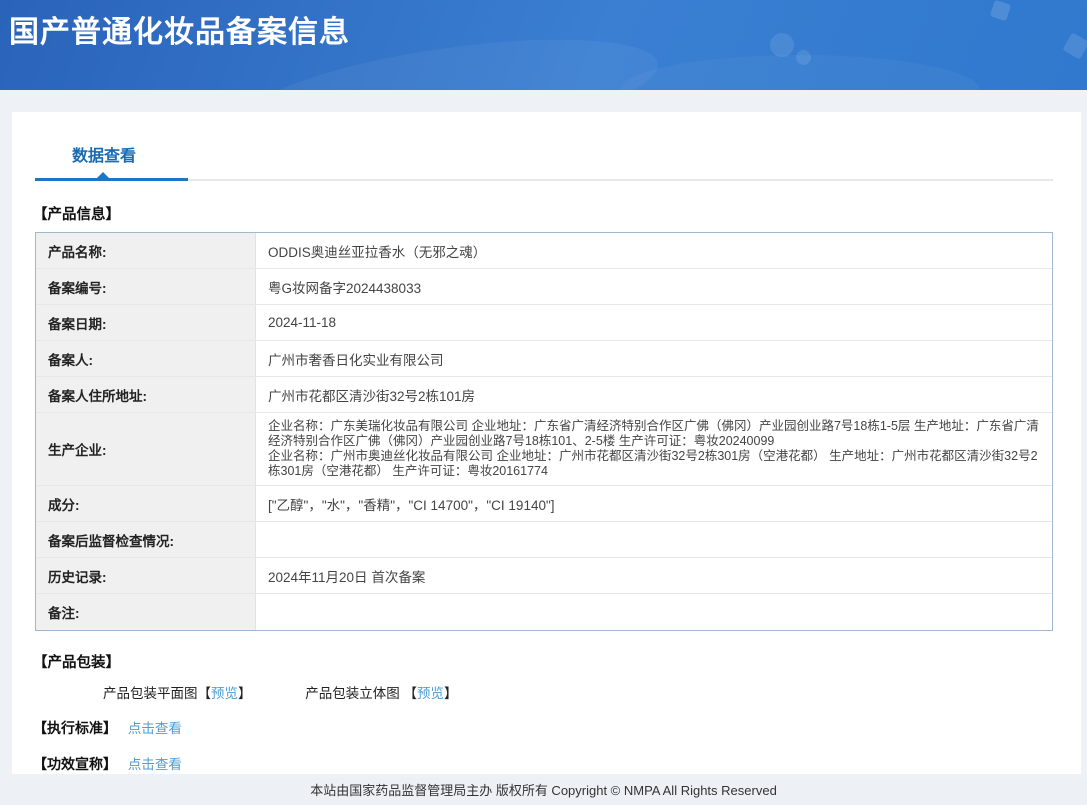 The width and height of the screenshot is (1087, 805). What do you see at coordinates (103, 175) in the screenshot?
I see `tab-active-arrow-icon` at bounding box center [103, 175].